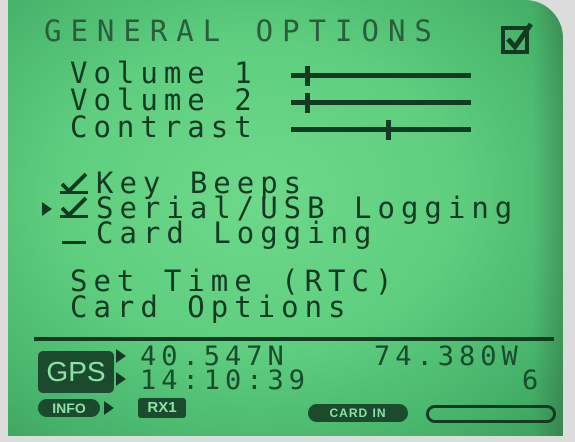 The image size is (575, 442). Describe the element at coordinates (225, 380) in the screenshot. I see `time-readout: 14:10:39` at that location.